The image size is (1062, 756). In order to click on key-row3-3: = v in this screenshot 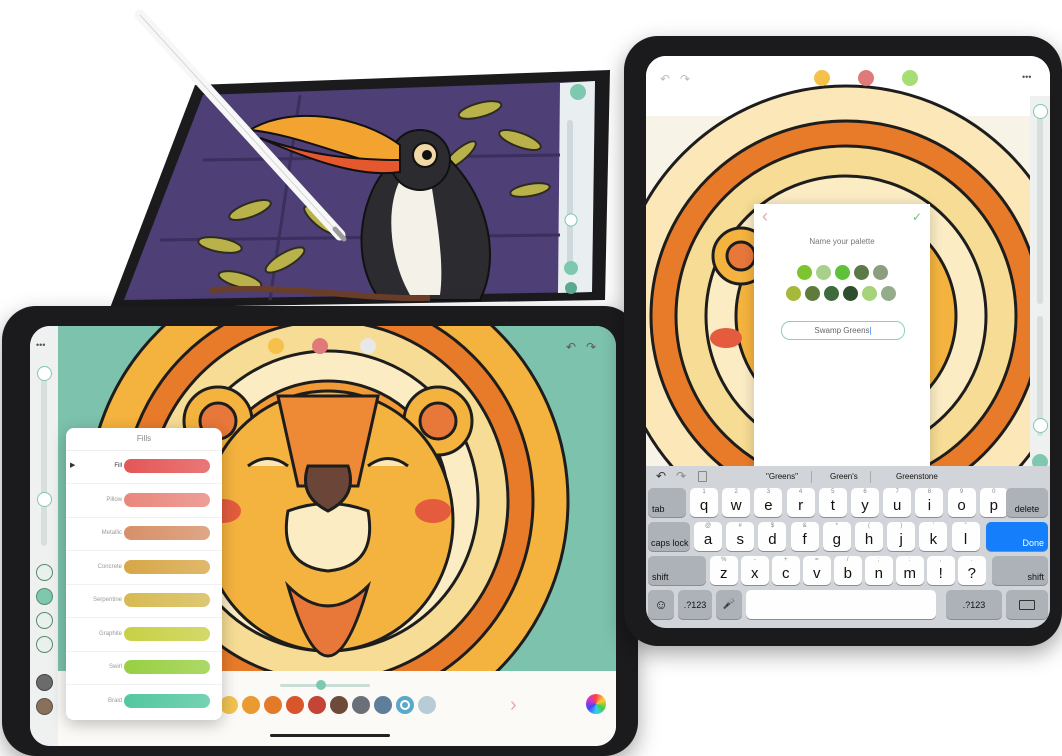, I will do `click(817, 570)`.